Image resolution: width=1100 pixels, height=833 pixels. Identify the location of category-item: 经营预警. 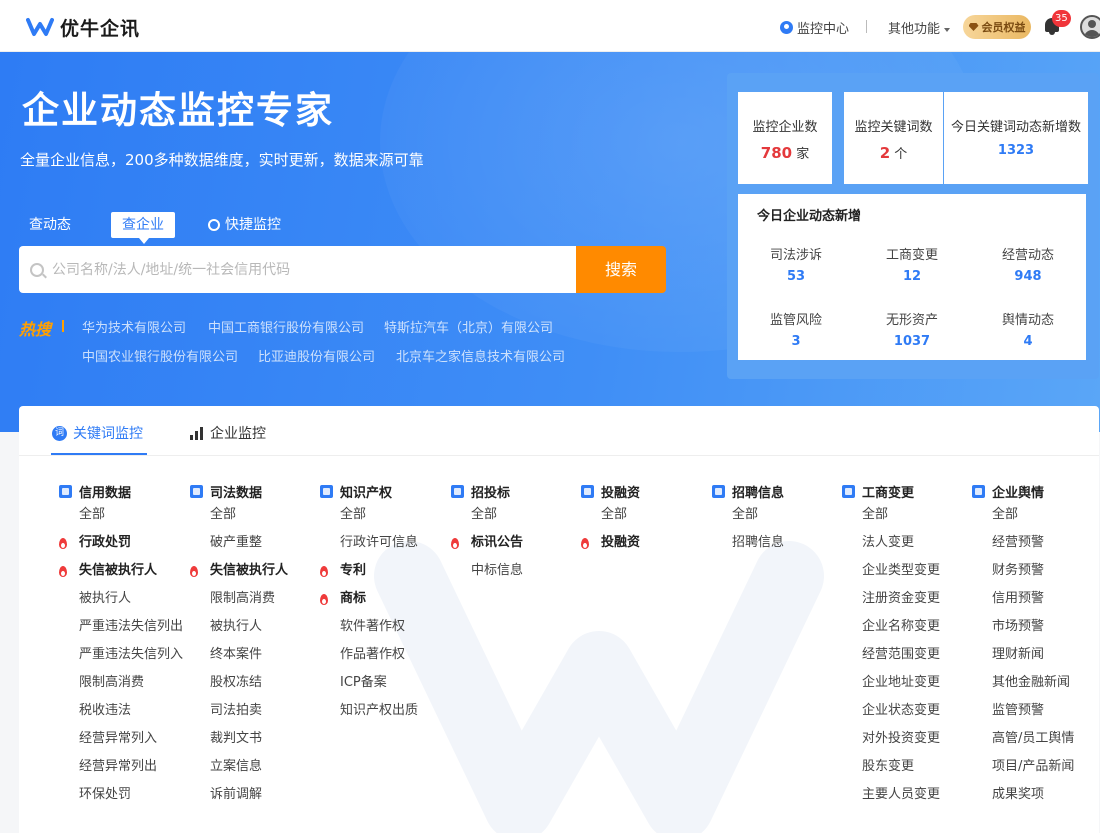
(1035, 543).